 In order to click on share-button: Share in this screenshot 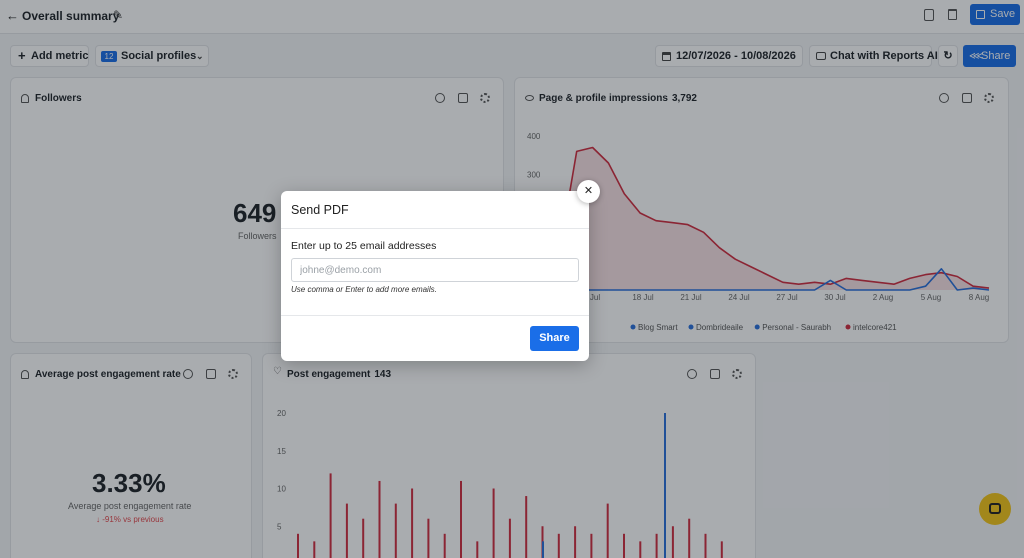, I will do `click(554, 338)`.